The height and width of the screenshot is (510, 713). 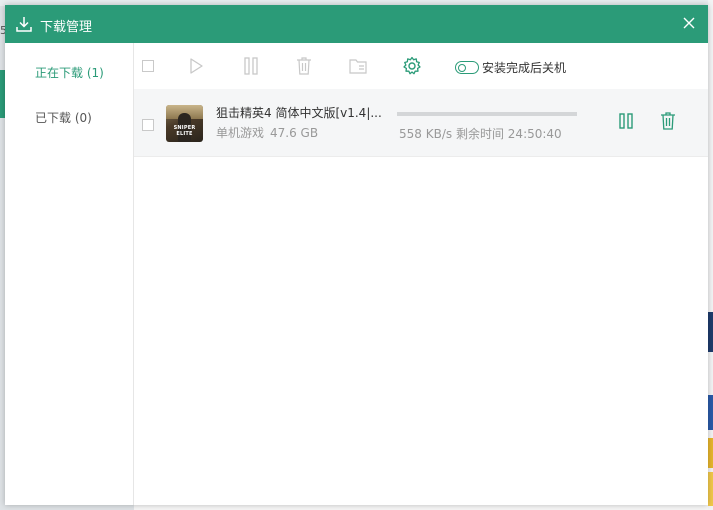 I want to click on row-pause-icon, so click(x=626, y=121).